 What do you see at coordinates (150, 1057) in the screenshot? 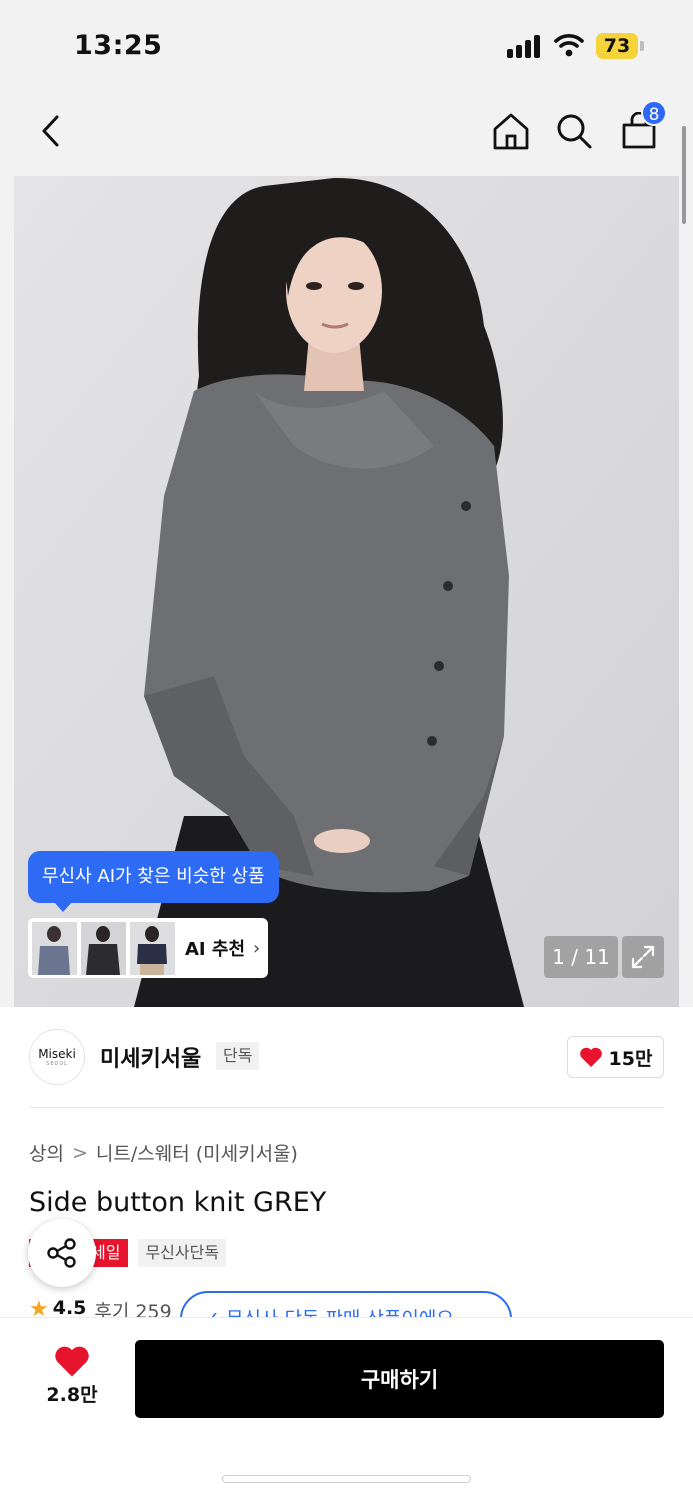
I see `brand-name: 미세키서울` at bounding box center [150, 1057].